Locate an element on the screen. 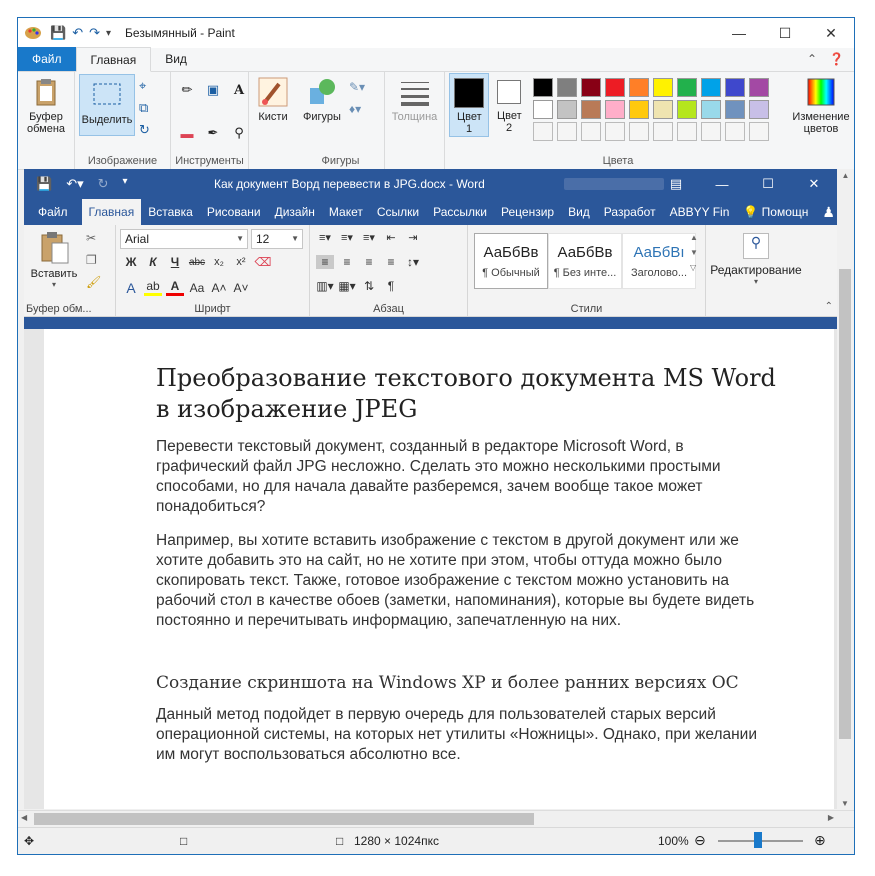 The height and width of the screenshot is (876, 875). subscript-icon: x₂ is located at coordinates (219, 262).